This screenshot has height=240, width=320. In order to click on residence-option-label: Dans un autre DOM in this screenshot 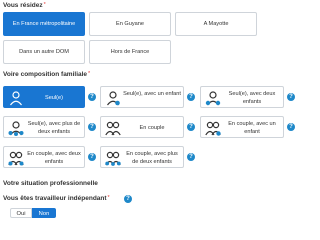, I will do `click(44, 52)`.